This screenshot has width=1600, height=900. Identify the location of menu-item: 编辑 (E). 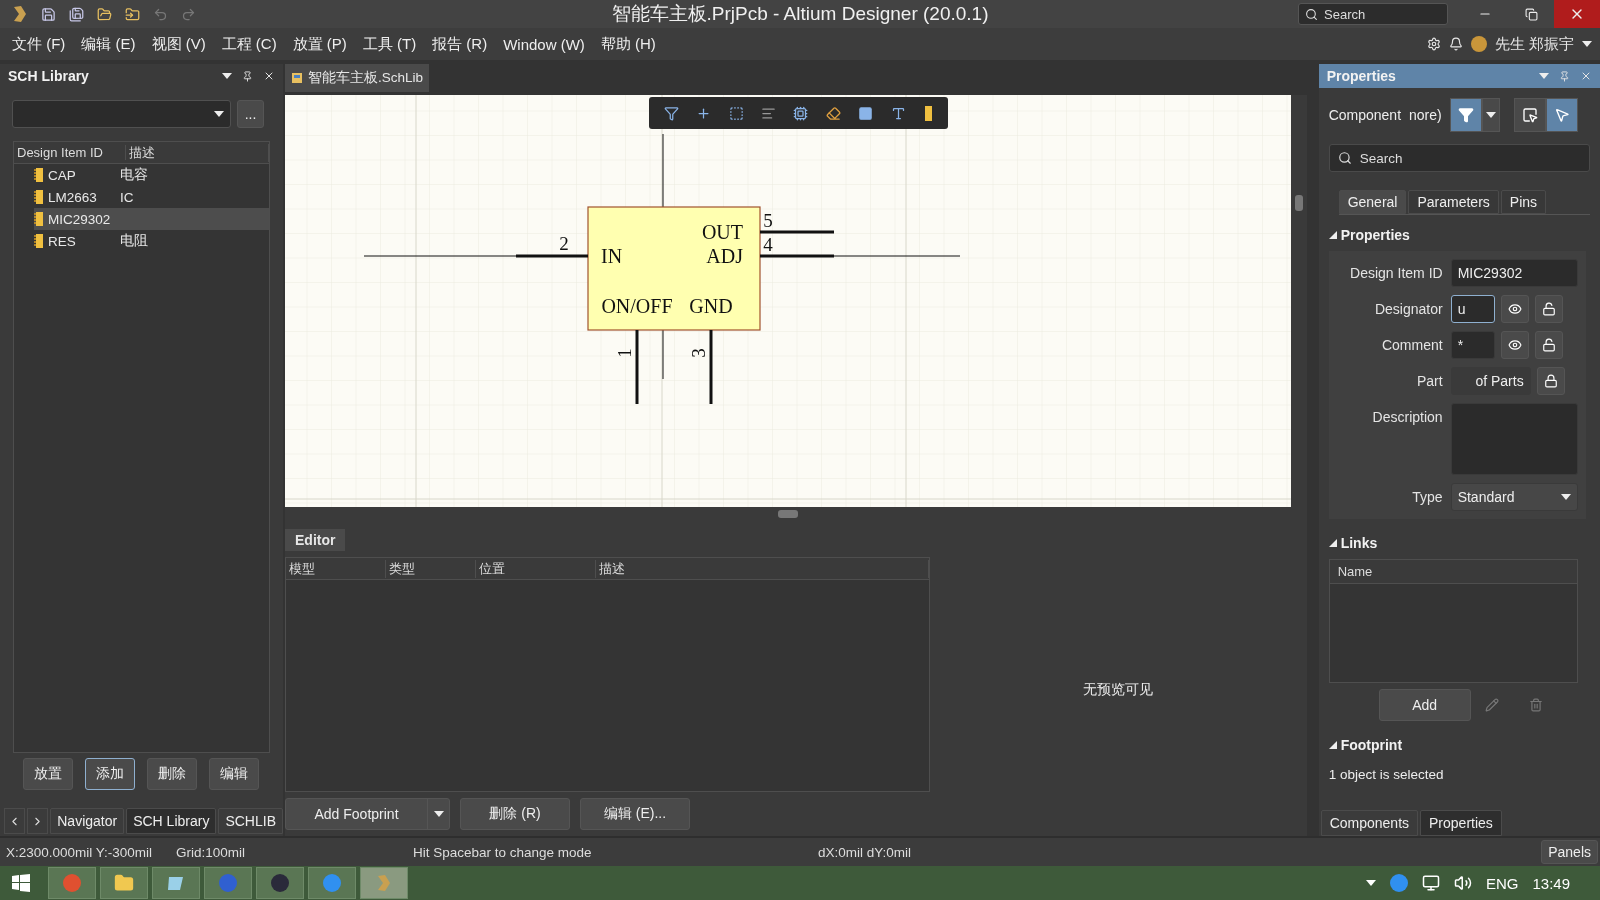
(108, 44).